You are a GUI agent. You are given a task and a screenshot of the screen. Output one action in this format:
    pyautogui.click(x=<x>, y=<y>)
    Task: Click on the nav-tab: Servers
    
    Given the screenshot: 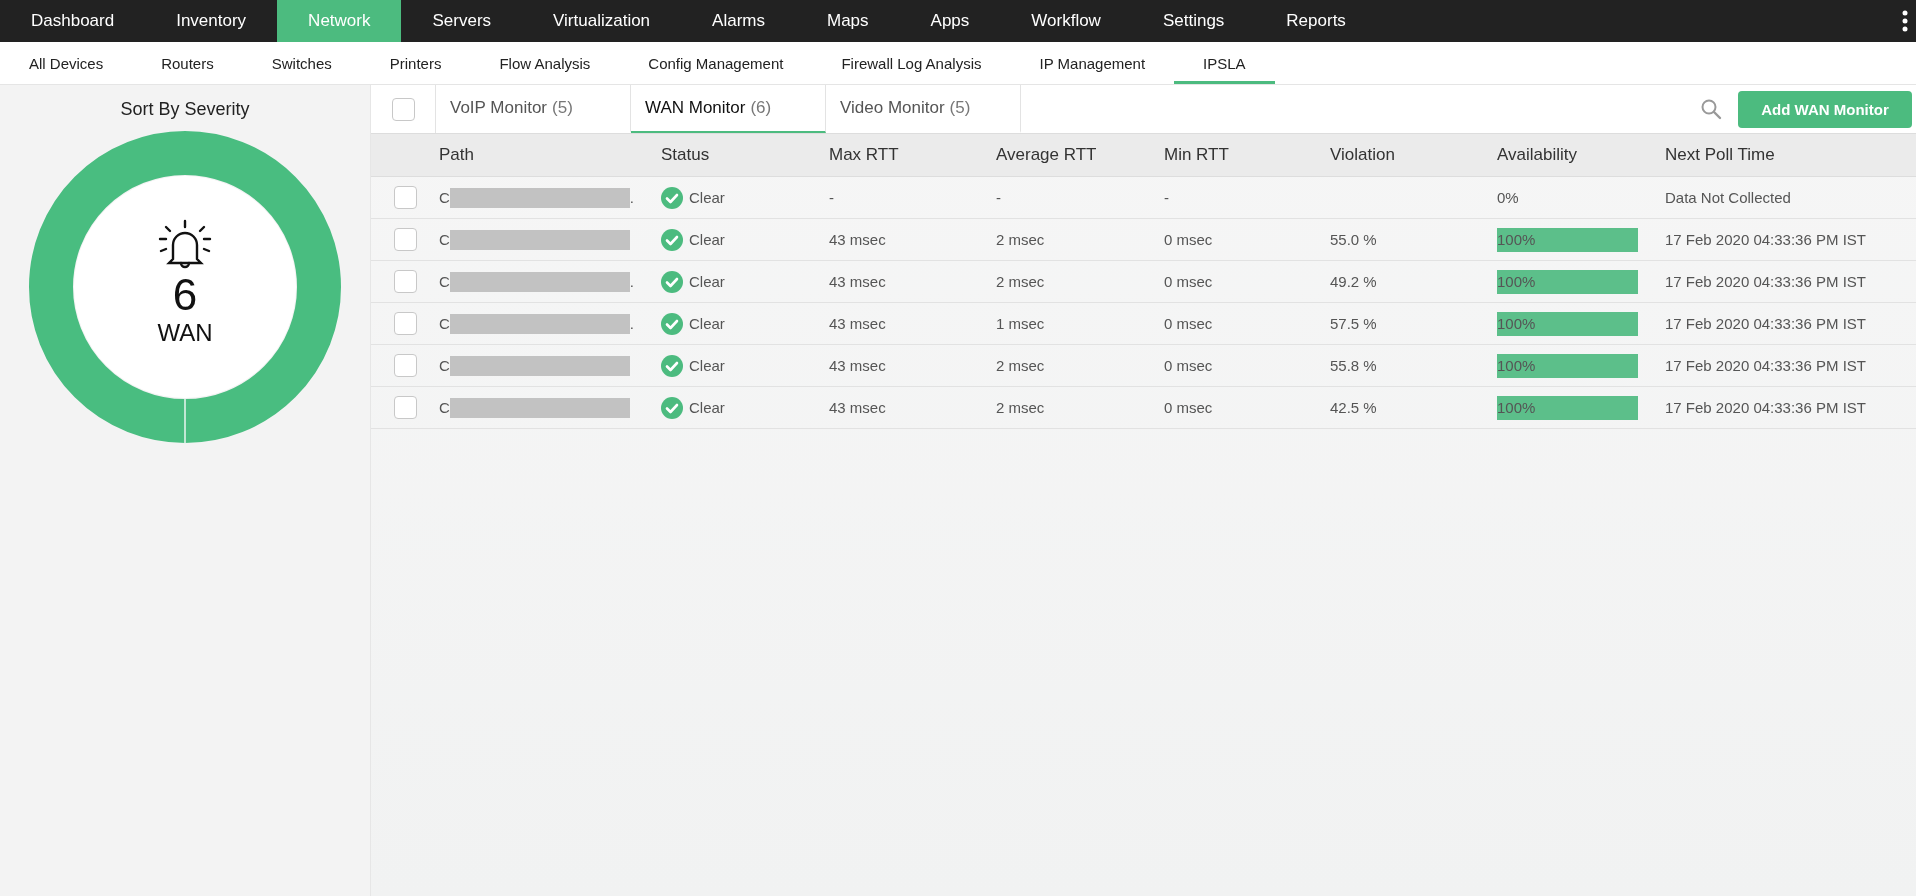 What is the action you would take?
    pyautogui.click(x=462, y=21)
    